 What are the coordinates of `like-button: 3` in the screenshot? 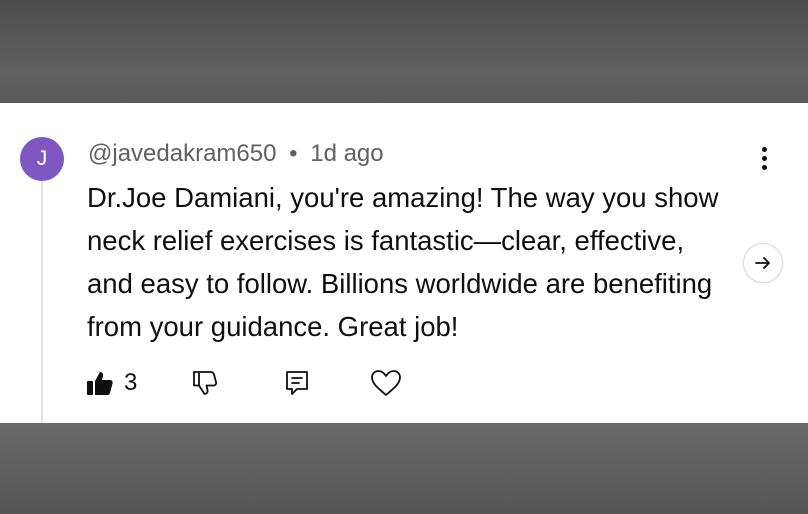 It's located at (111, 383).